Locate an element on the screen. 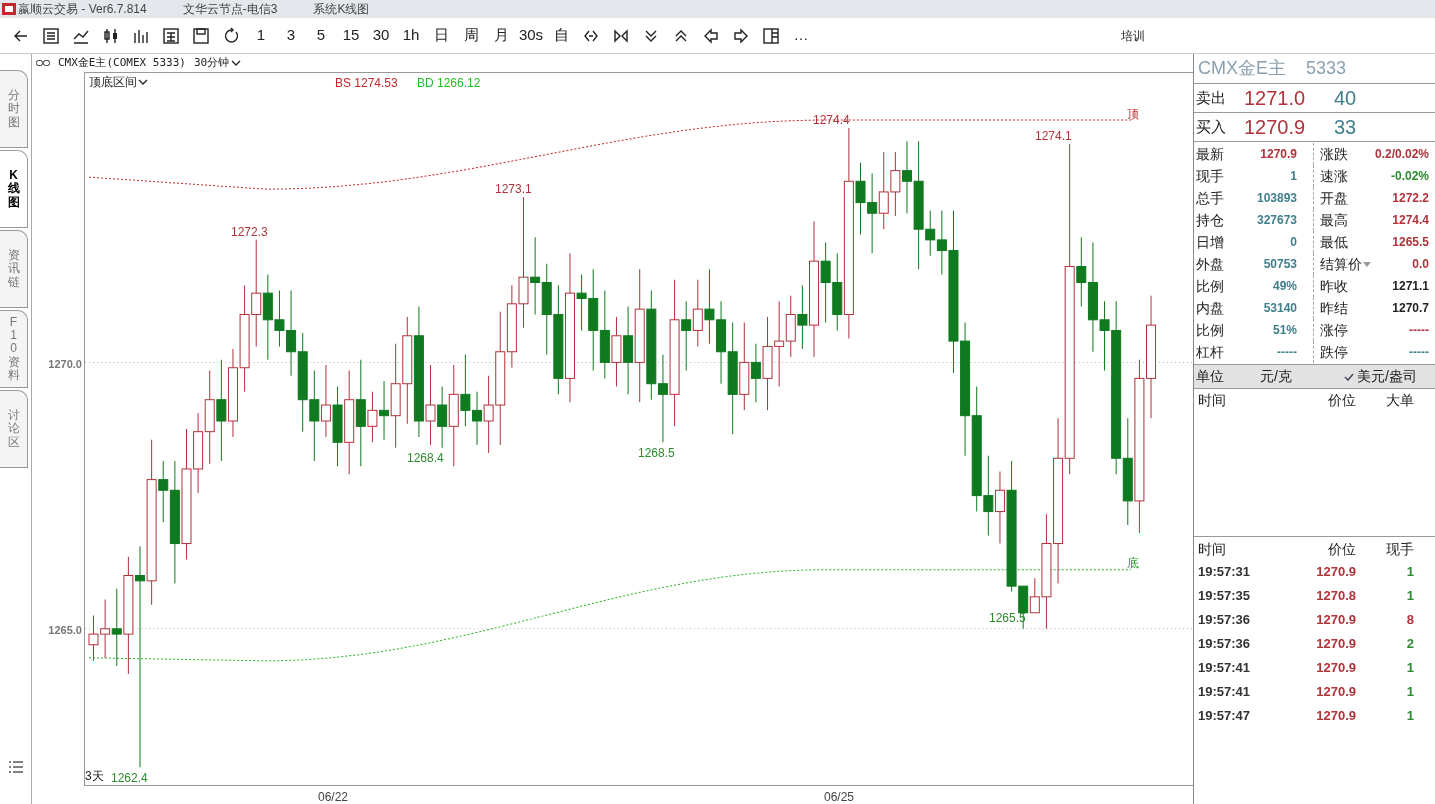 The image size is (1435, 804). stat-label: 比例 is located at coordinates (1210, 286).